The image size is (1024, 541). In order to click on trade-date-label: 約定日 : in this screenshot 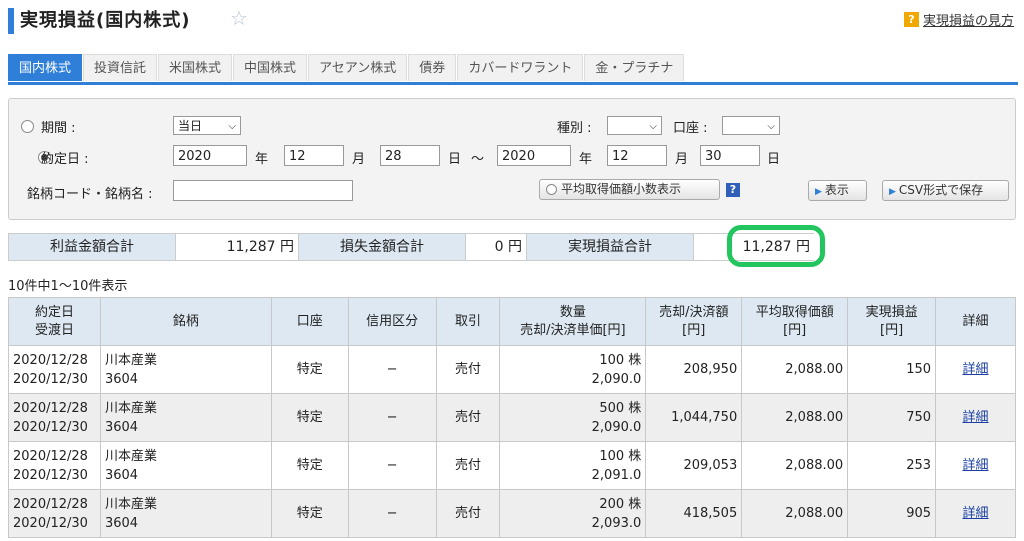, I will do `click(65, 159)`.